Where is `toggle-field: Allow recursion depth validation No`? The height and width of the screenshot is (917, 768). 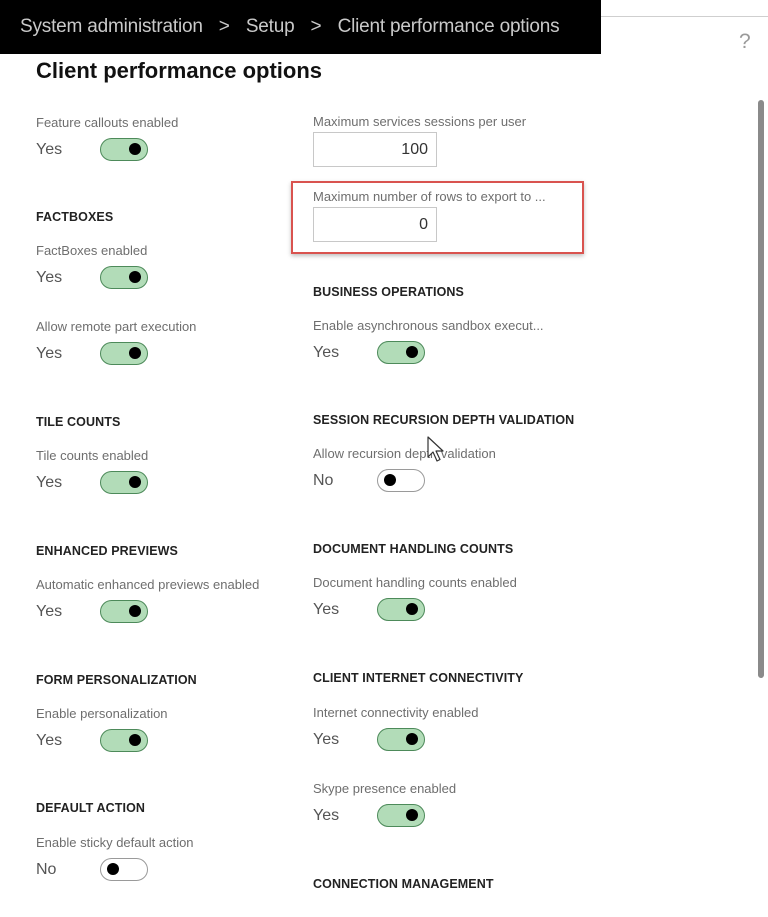 toggle-field: Allow recursion depth validation No is located at coordinates (404, 469).